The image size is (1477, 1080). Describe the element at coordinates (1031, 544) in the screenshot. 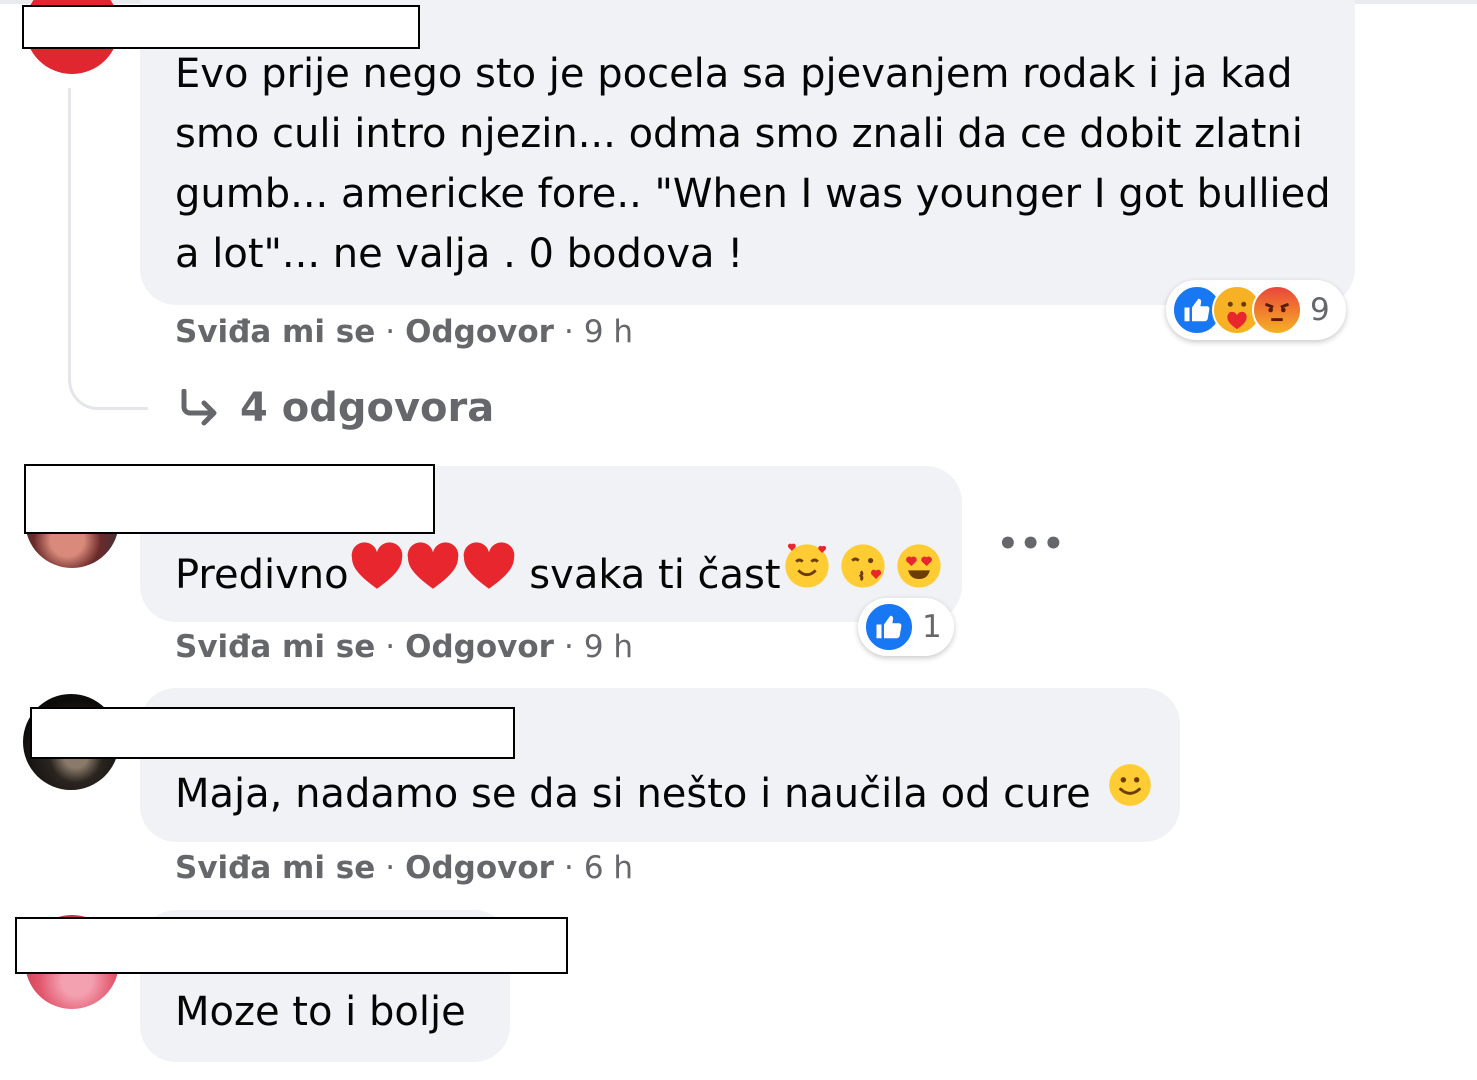

I see `more-options-button: •••` at that location.